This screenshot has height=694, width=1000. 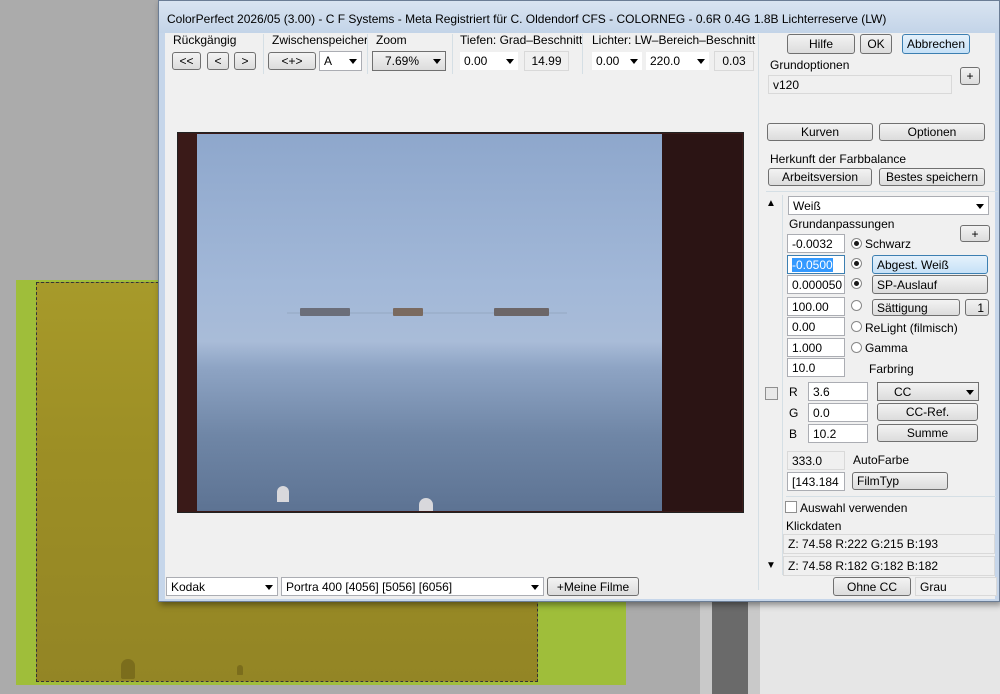 I want to click on cc-select: CC, so click(x=928, y=391).